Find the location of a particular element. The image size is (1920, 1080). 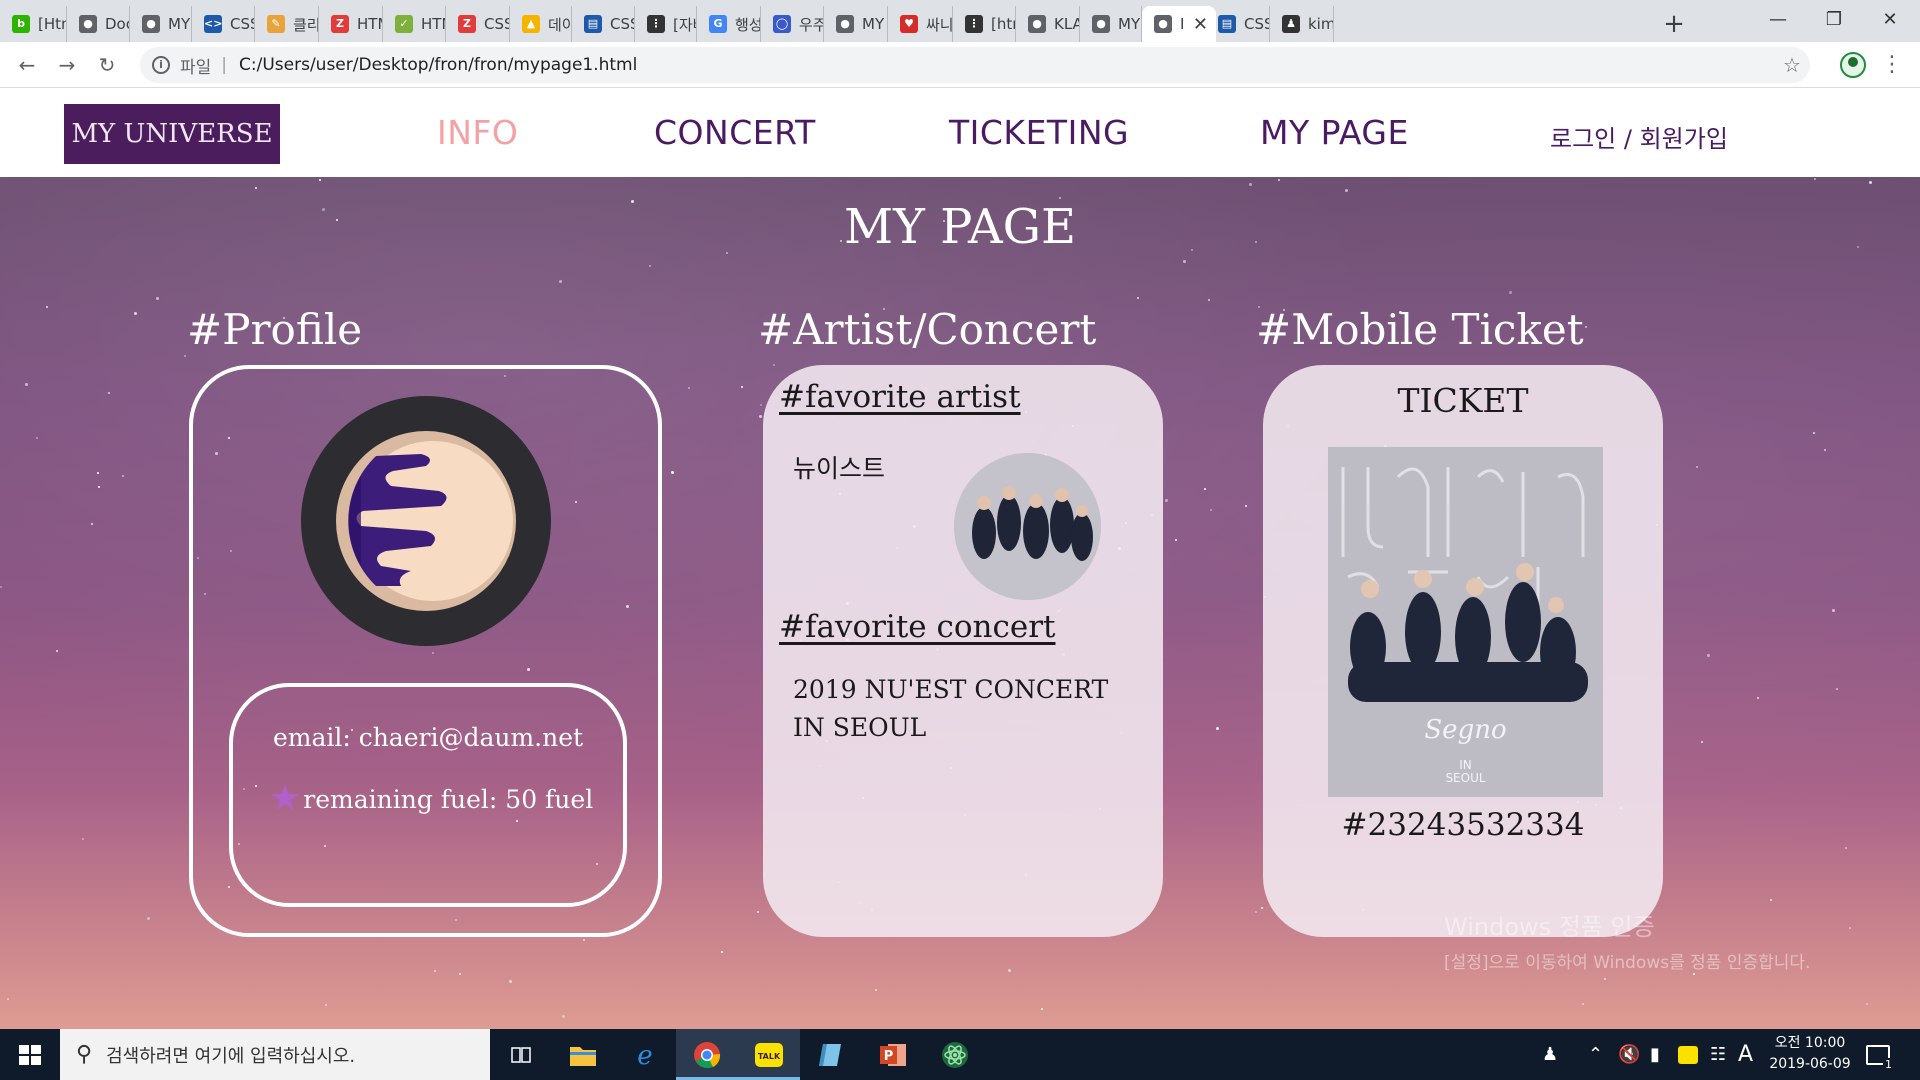

browser-tab: ◯ 우주 is located at coordinates (792, 24).